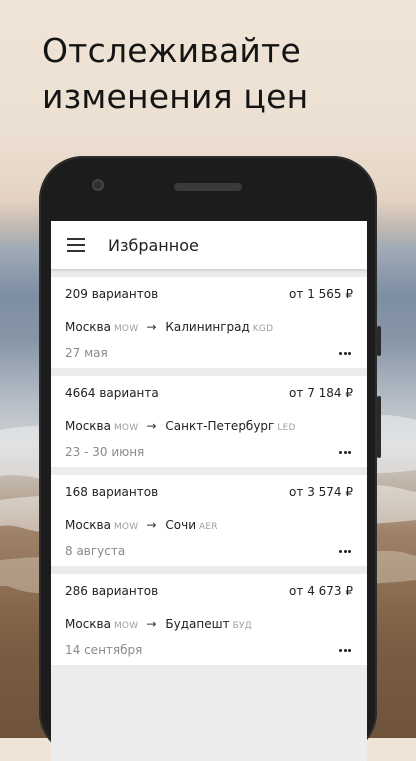 This screenshot has height=761, width=416. What do you see at coordinates (112, 294) in the screenshot?
I see `variants-count: 209 вариантов` at bounding box center [112, 294].